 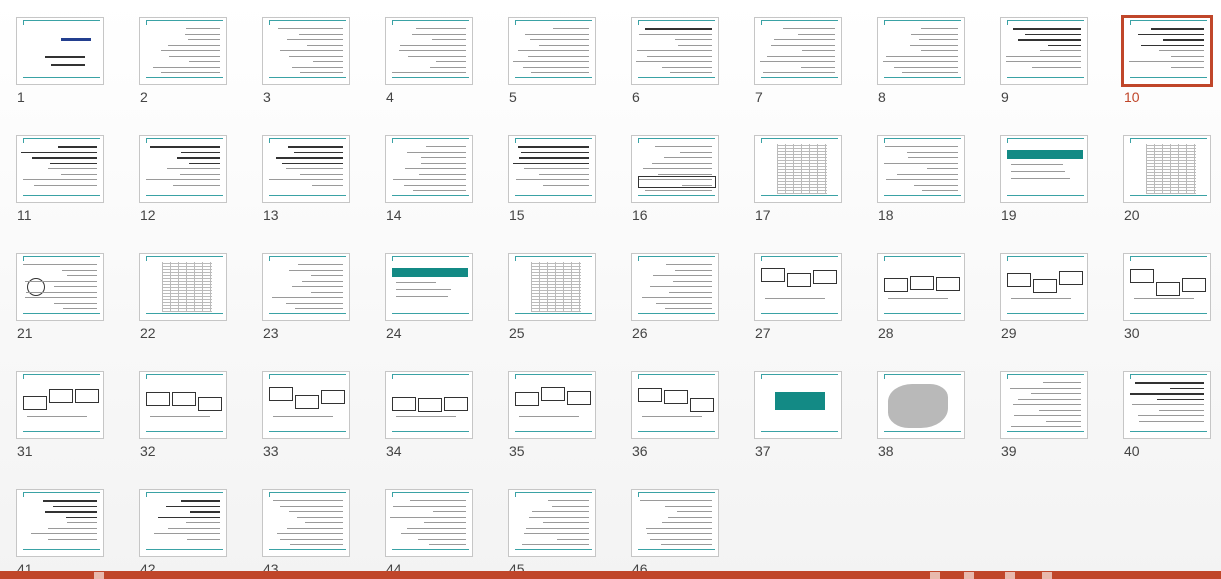 I want to click on slide-number: 34, so click(x=394, y=451).